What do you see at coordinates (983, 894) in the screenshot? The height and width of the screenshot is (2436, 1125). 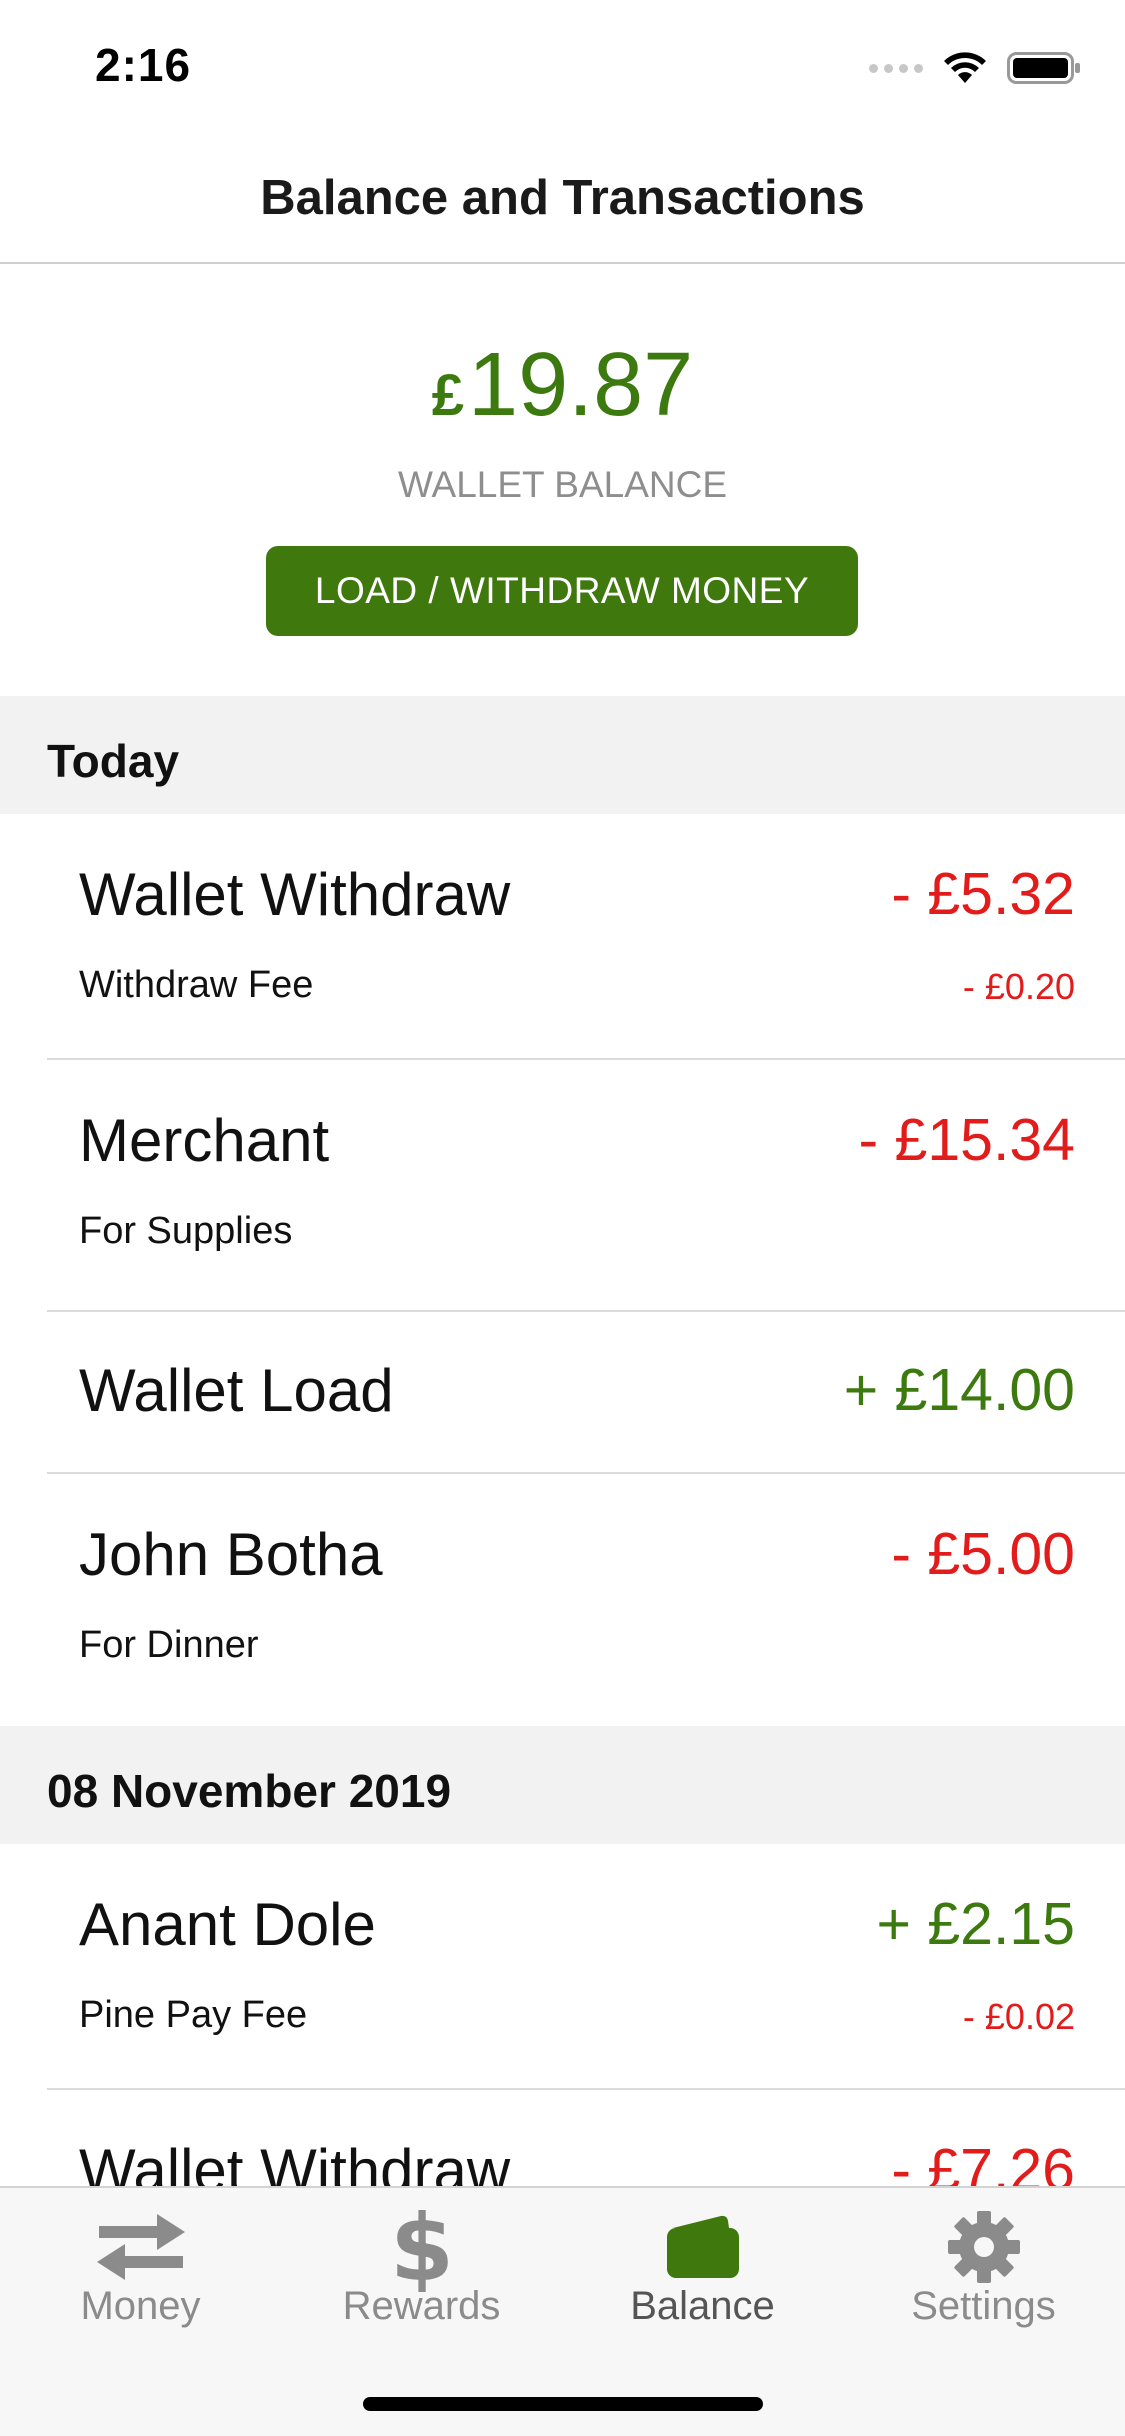 I see `transaction-amount: - £5.32` at bounding box center [983, 894].